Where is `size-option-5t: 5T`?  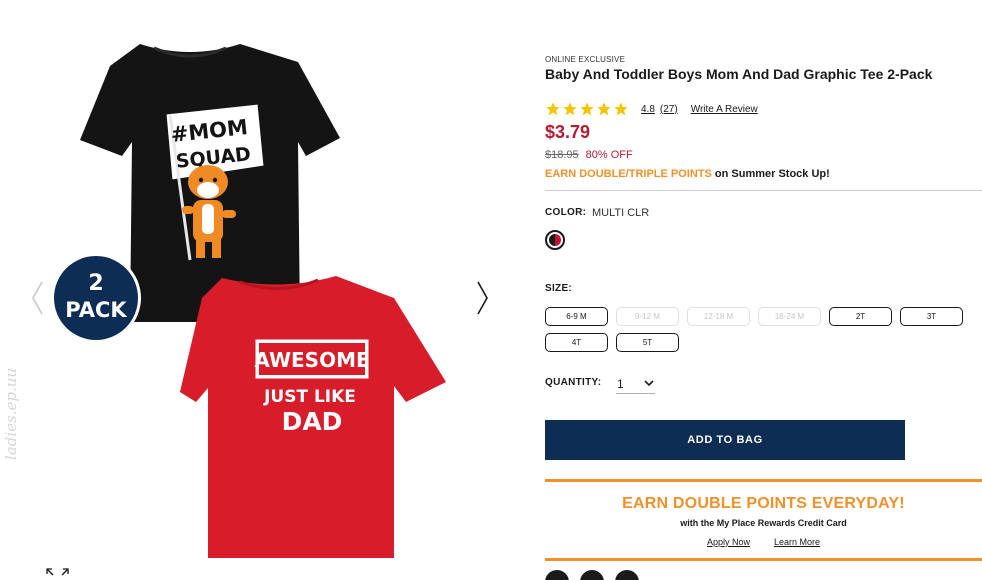 size-option-5t: 5T is located at coordinates (647, 342).